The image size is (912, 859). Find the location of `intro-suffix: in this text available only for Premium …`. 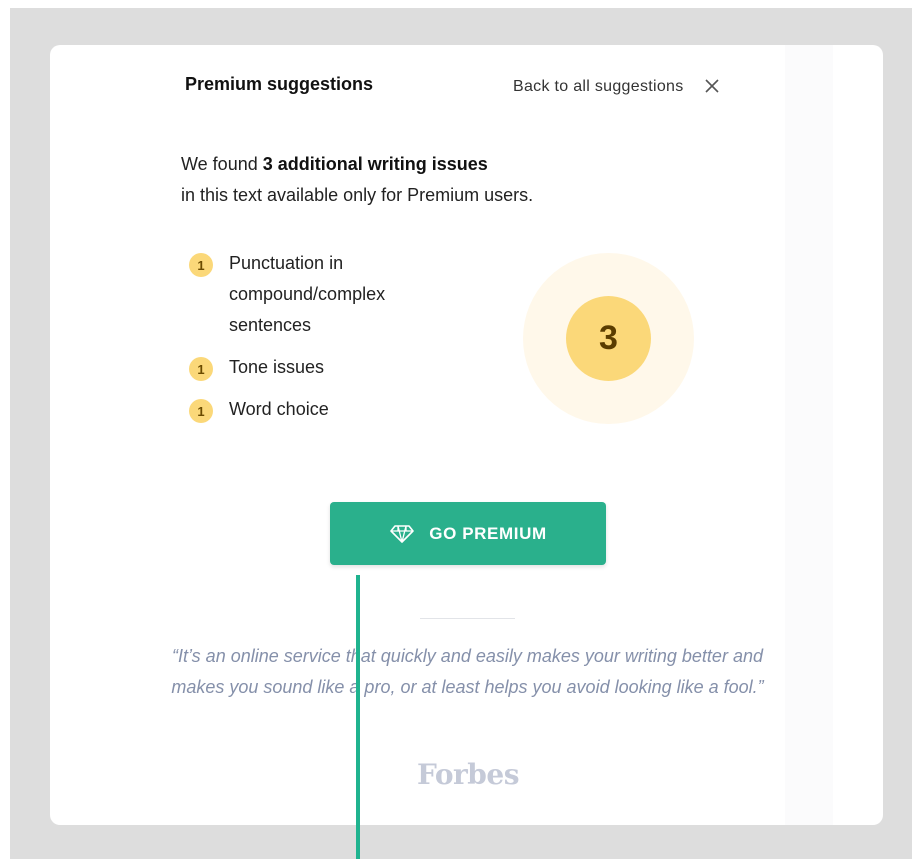

intro-suffix: in this text available only for Premium … is located at coordinates (357, 195).